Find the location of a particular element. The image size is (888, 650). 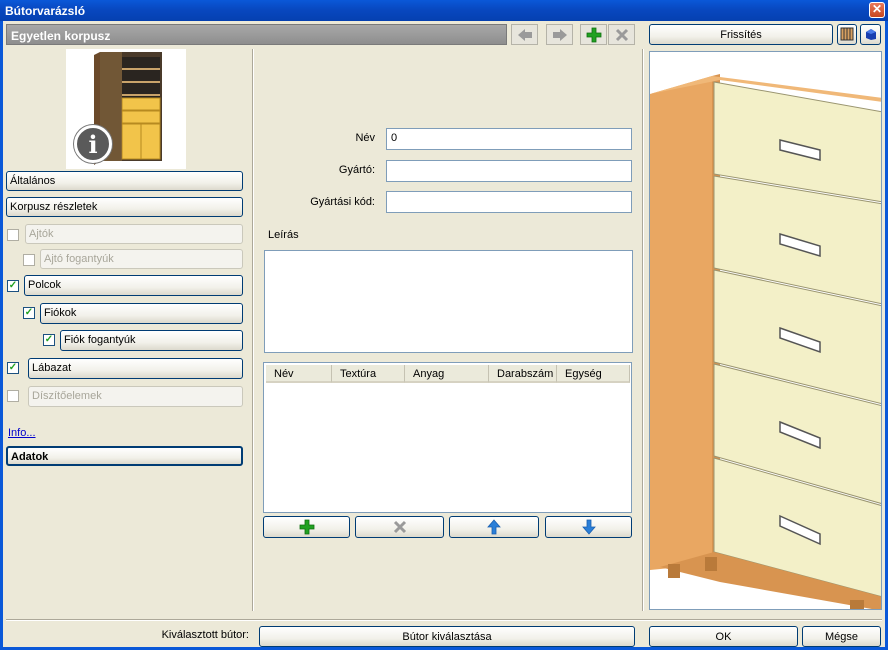

column-header-name: Név is located at coordinates (299, 374).